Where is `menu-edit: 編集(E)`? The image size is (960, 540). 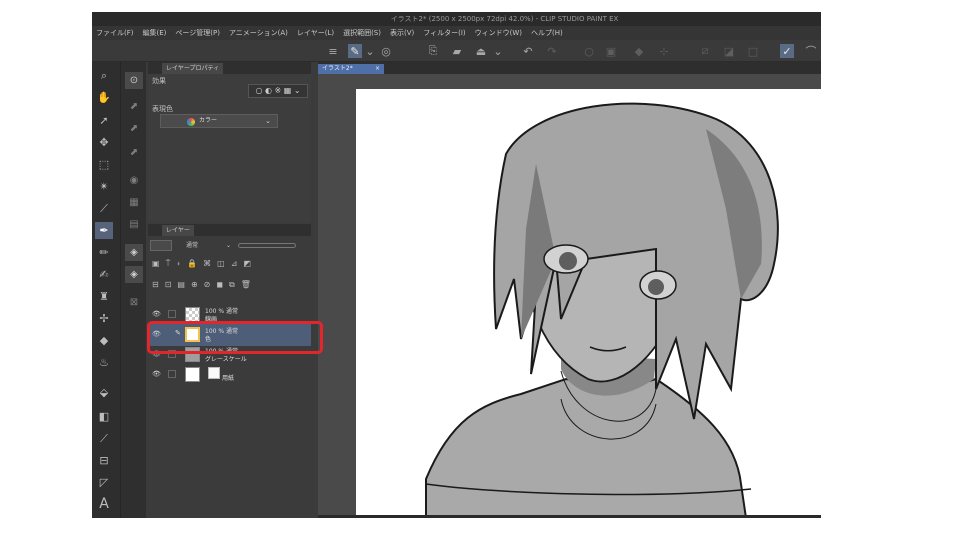 menu-edit: 編集(E) is located at coordinates (155, 33).